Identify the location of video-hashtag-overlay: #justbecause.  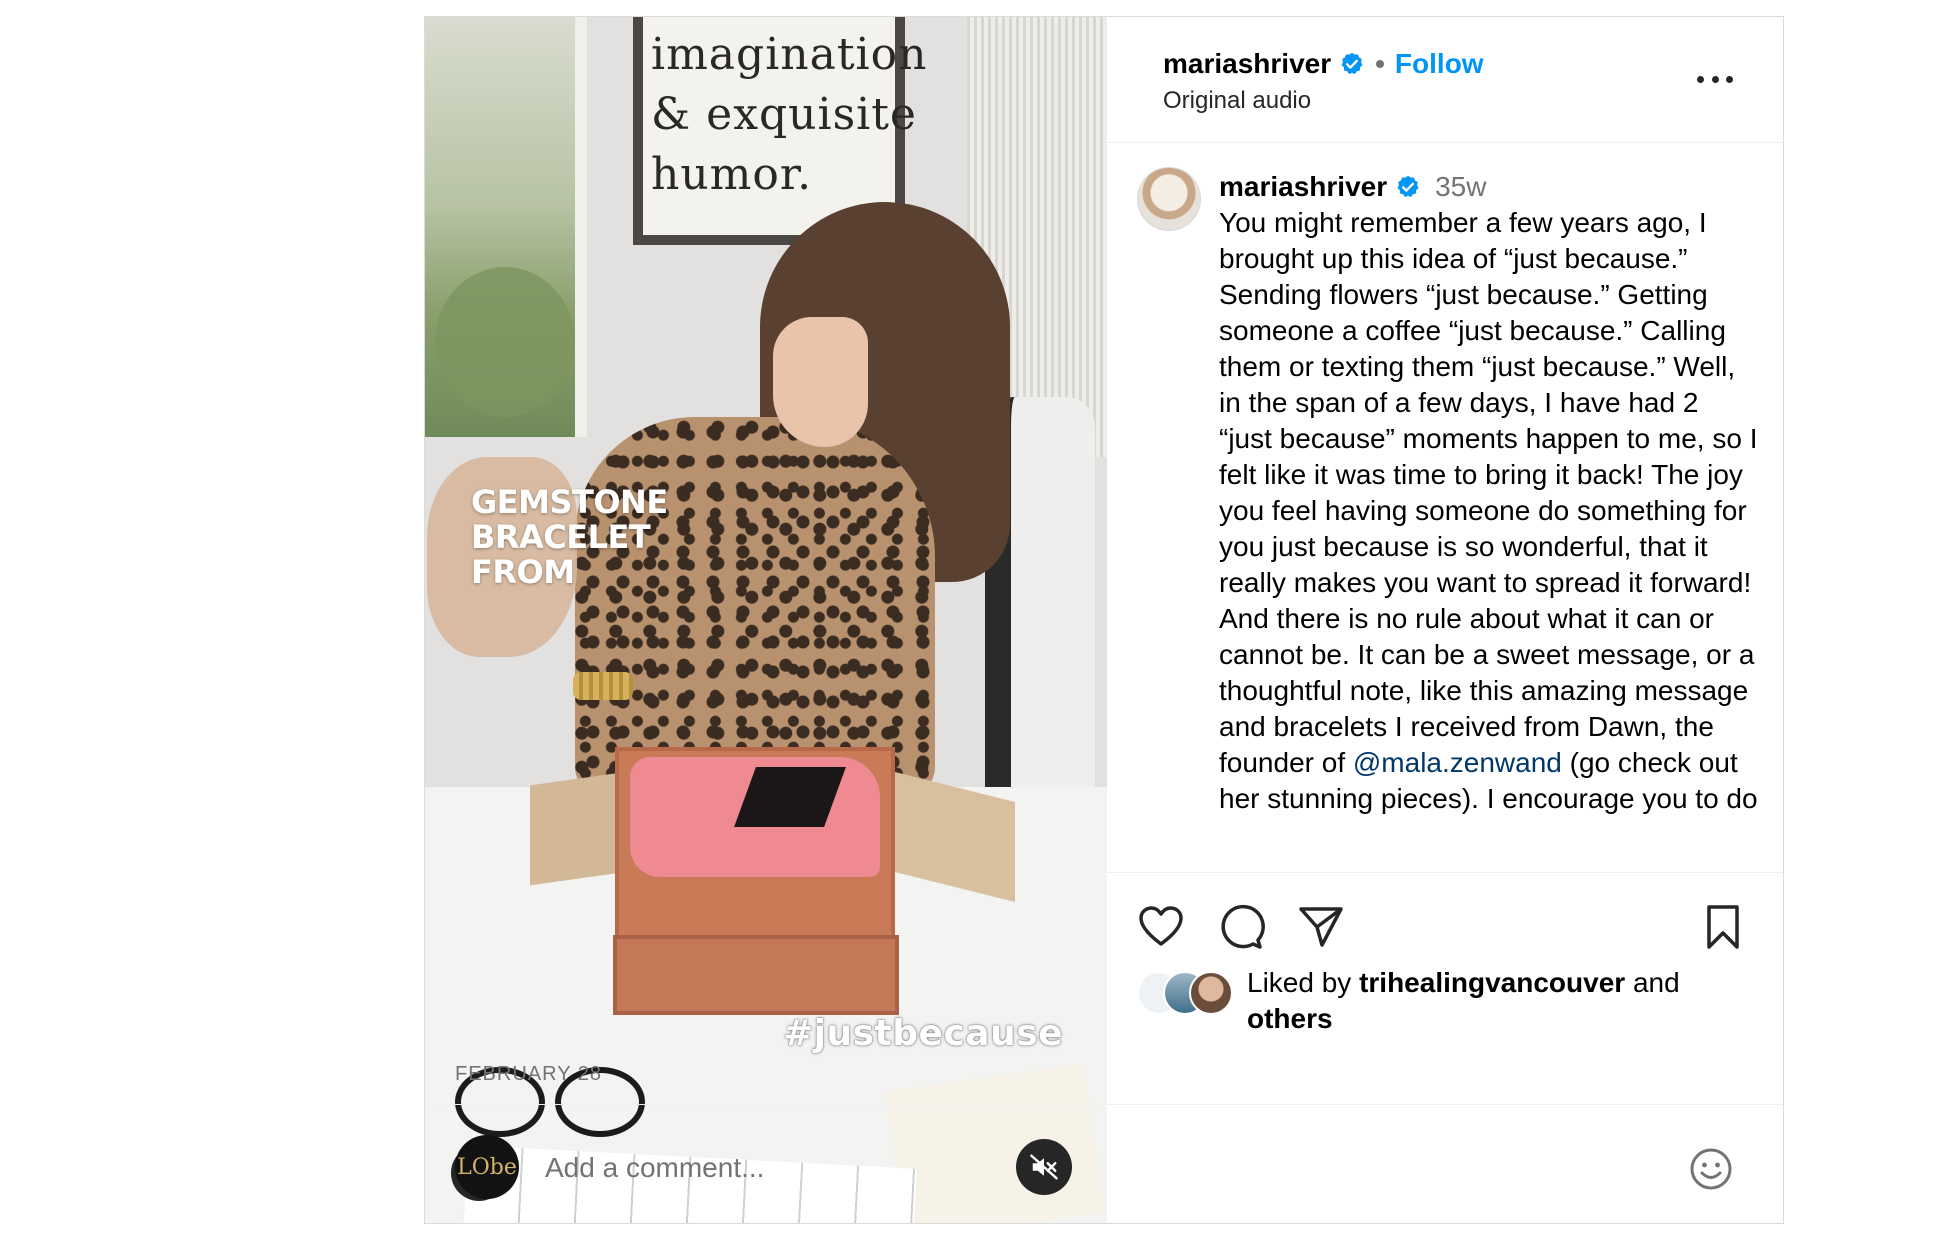
(923, 1033).